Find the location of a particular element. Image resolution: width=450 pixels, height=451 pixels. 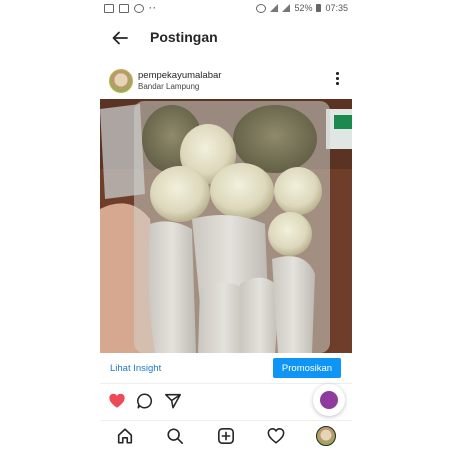

avatar is located at coordinates (121, 81).